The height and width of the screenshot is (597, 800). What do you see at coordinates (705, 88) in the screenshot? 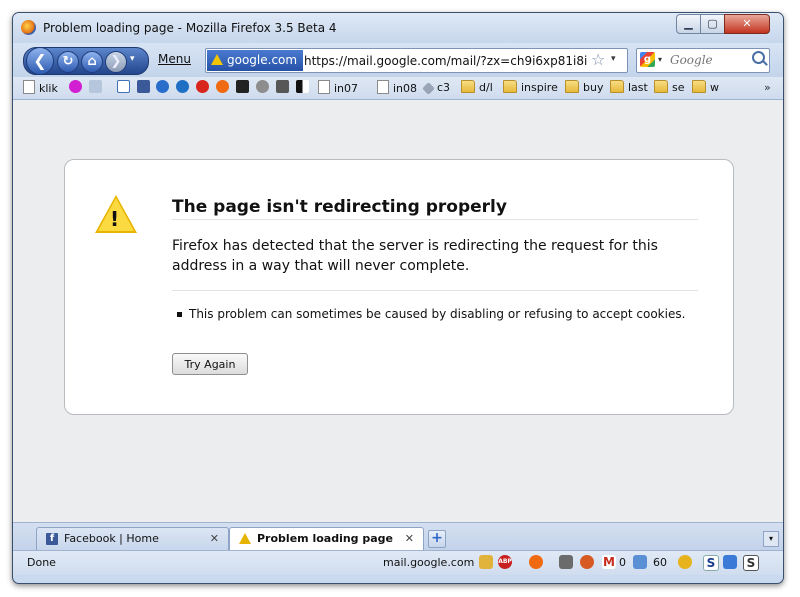
I see `bookmark-item: w` at bounding box center [705, 88].